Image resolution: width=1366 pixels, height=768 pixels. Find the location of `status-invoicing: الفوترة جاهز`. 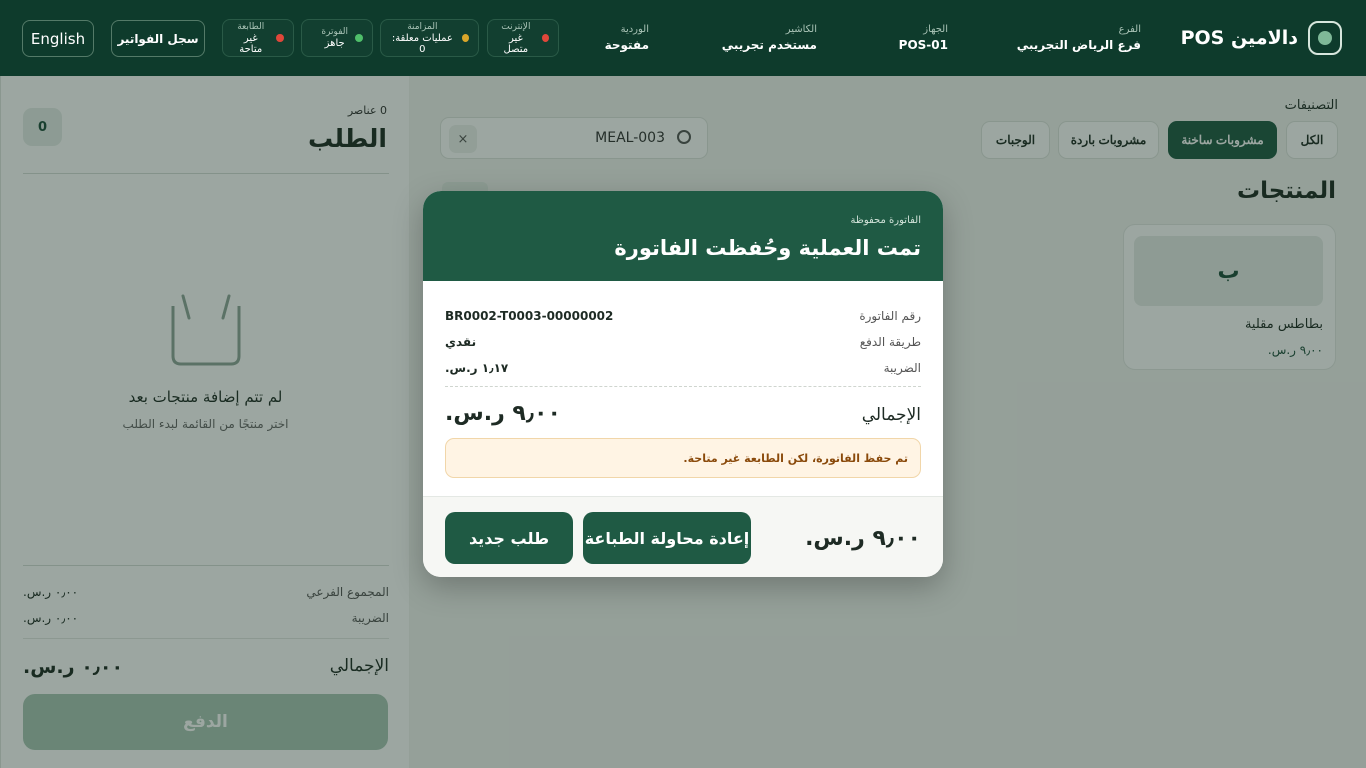

status-invoicing: الفوترة جاهز is located at coordinates (337, 38).